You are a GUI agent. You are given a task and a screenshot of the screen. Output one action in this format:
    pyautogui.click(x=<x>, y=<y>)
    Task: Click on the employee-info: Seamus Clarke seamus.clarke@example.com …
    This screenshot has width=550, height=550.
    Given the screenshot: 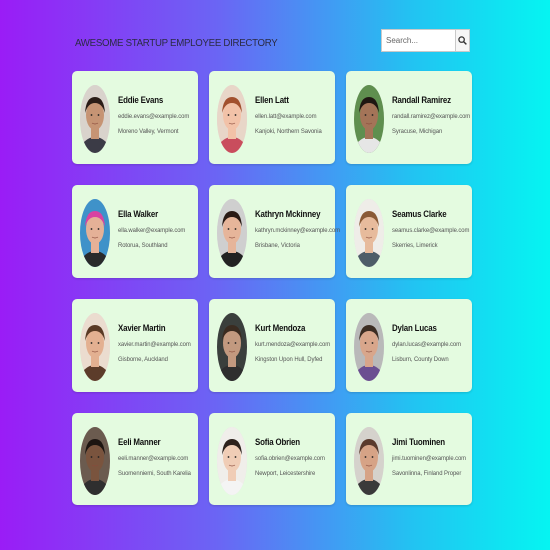 What is the action you would take?
    pyautogui.click(x=431, y=229)
    